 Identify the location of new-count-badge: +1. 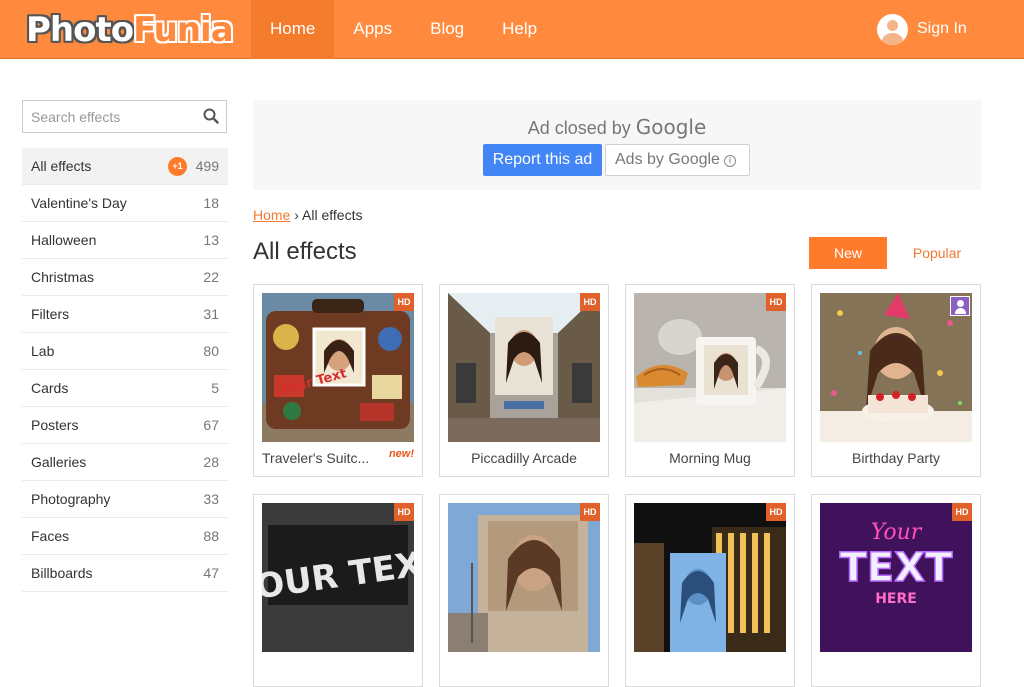
(177, 166).